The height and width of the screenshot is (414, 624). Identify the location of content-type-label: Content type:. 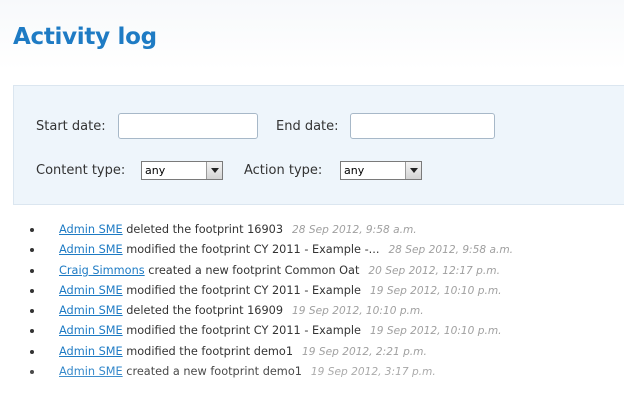
(81, 170).